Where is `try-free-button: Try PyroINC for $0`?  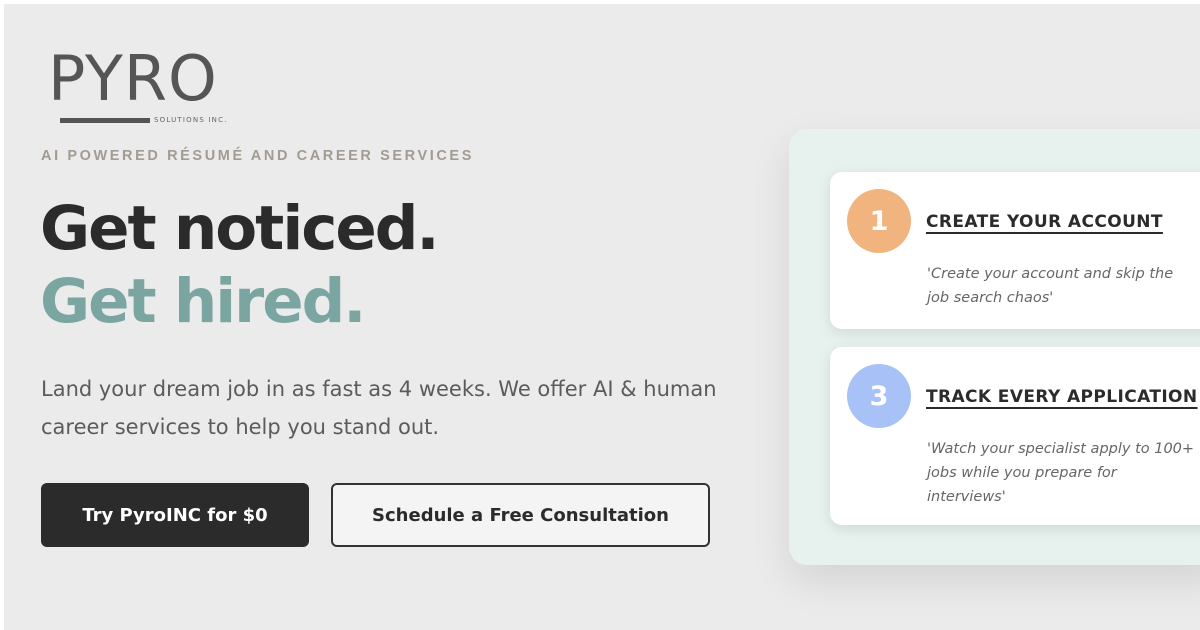
try-free-button: Try PyroINC for $0 is located at coordinates (175, 515).